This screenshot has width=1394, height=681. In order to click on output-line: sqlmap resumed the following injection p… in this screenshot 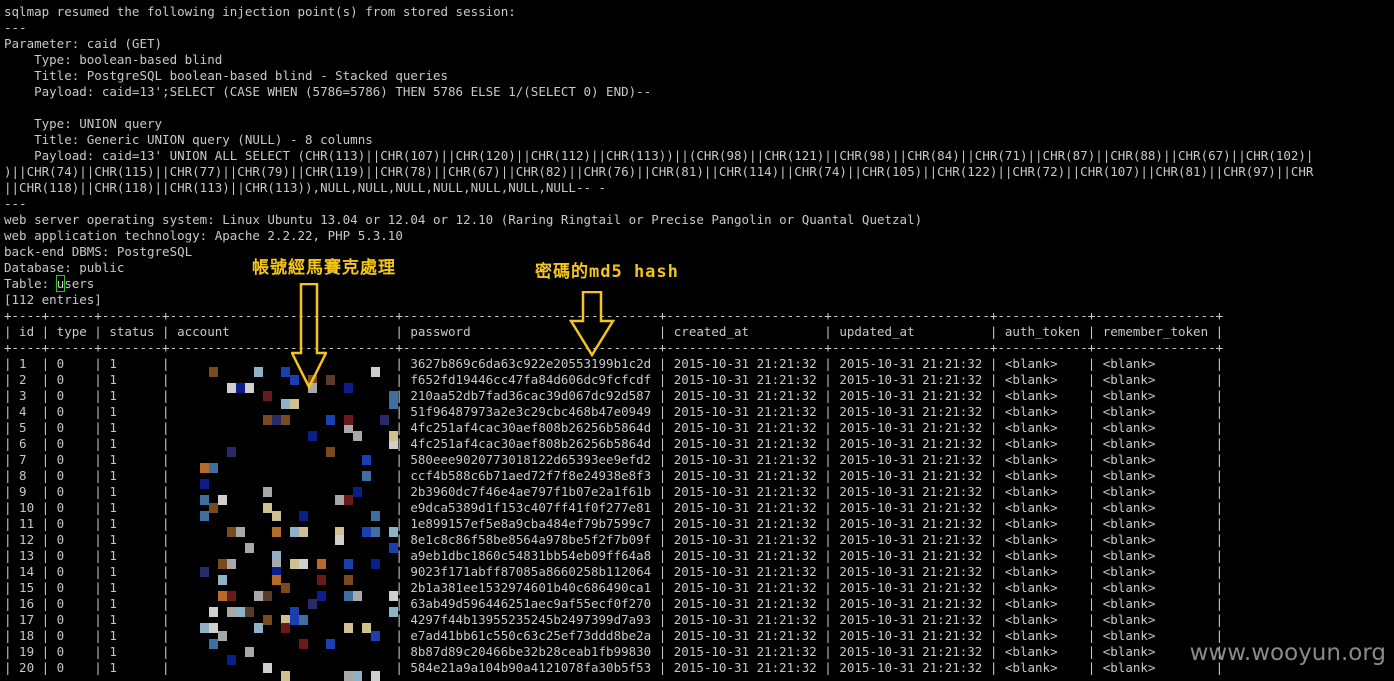, I will do `click(260, 11)`.